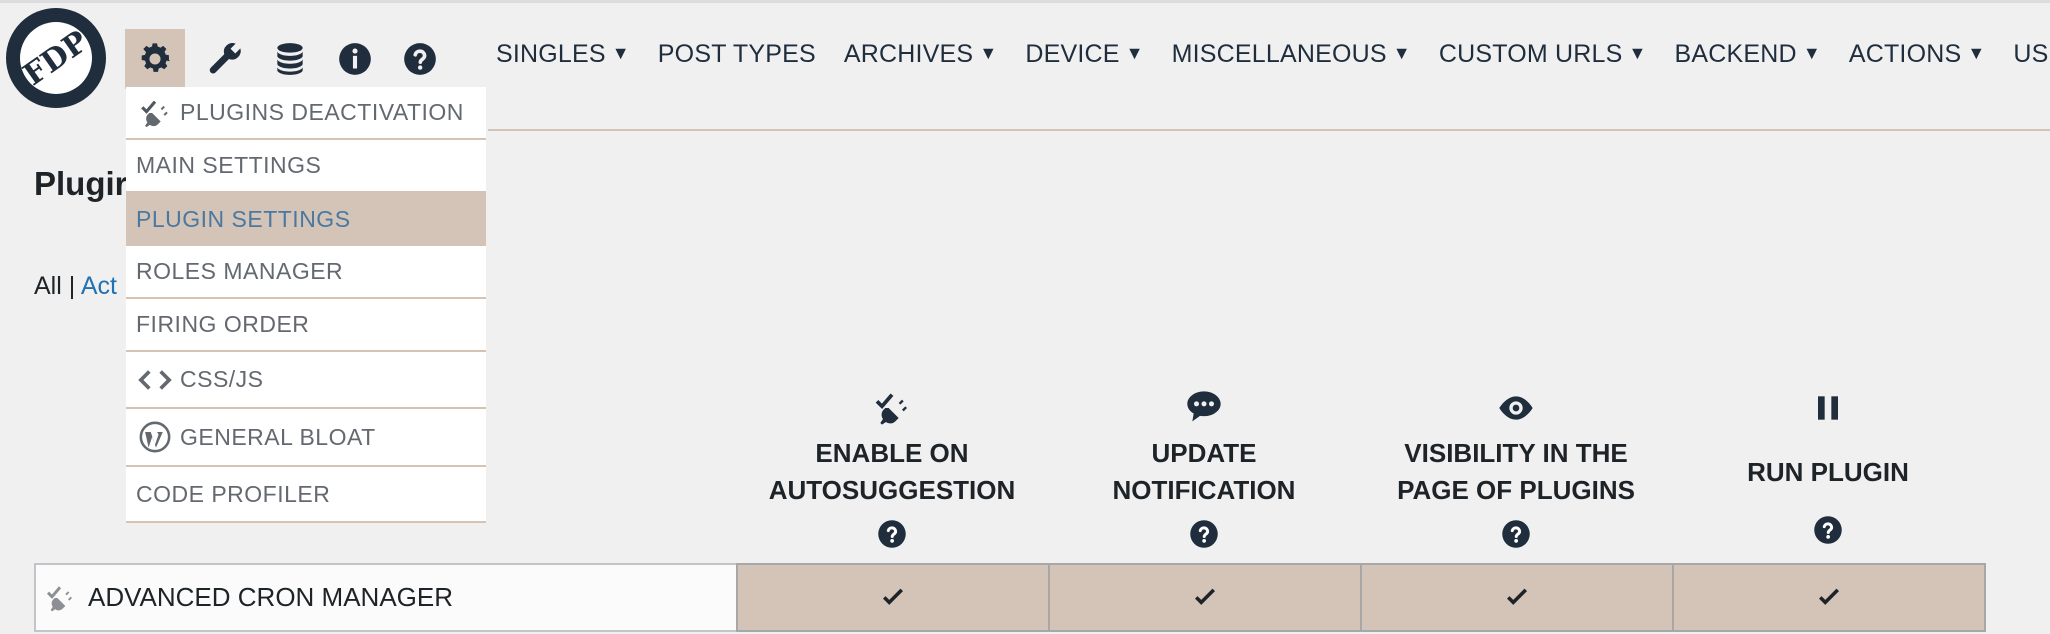  I want to click on column-header-run-plugin: RUN PLUGIN, so click(1828, 465).